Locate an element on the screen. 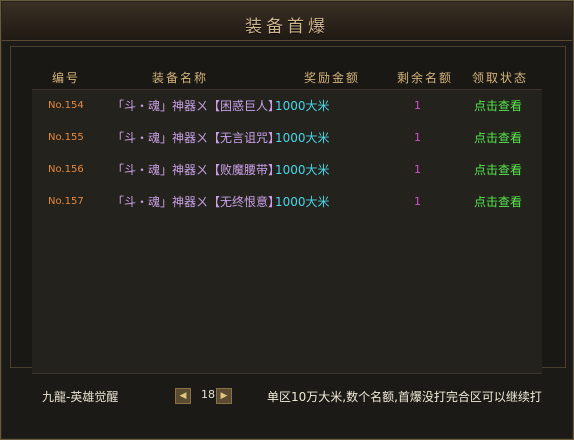 The height and width of the screenshot is (440, 574). row-number: No.154 is located at coordinates (66, 105).